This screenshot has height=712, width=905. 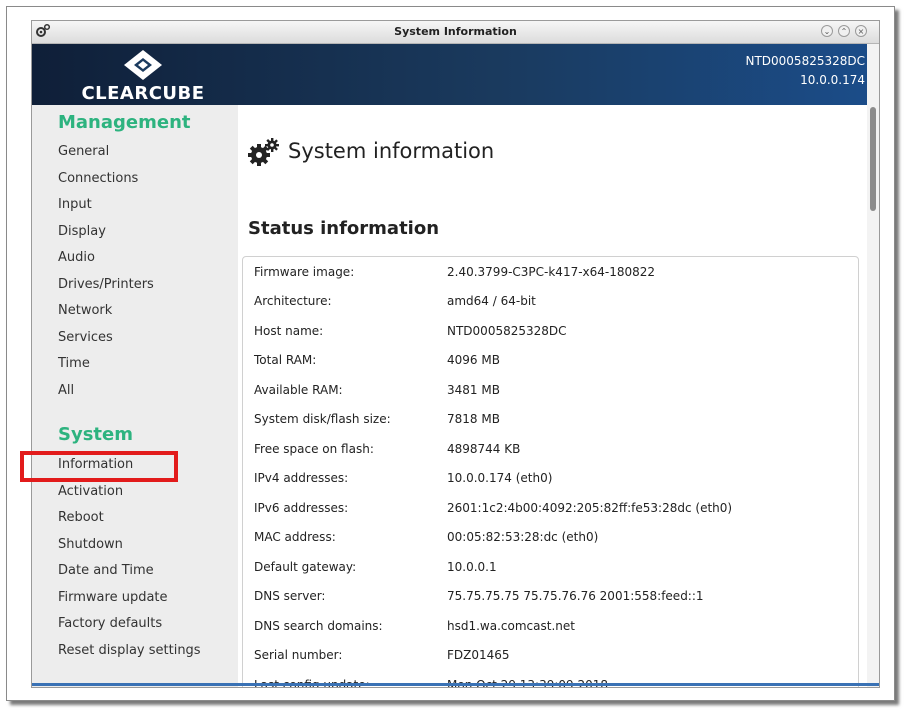 What do you see at coordinates (129, 650) in the screenshot?
I see `sidebar-item-reset-display-settings: Reset display settings` at bounding box center [129, 650].